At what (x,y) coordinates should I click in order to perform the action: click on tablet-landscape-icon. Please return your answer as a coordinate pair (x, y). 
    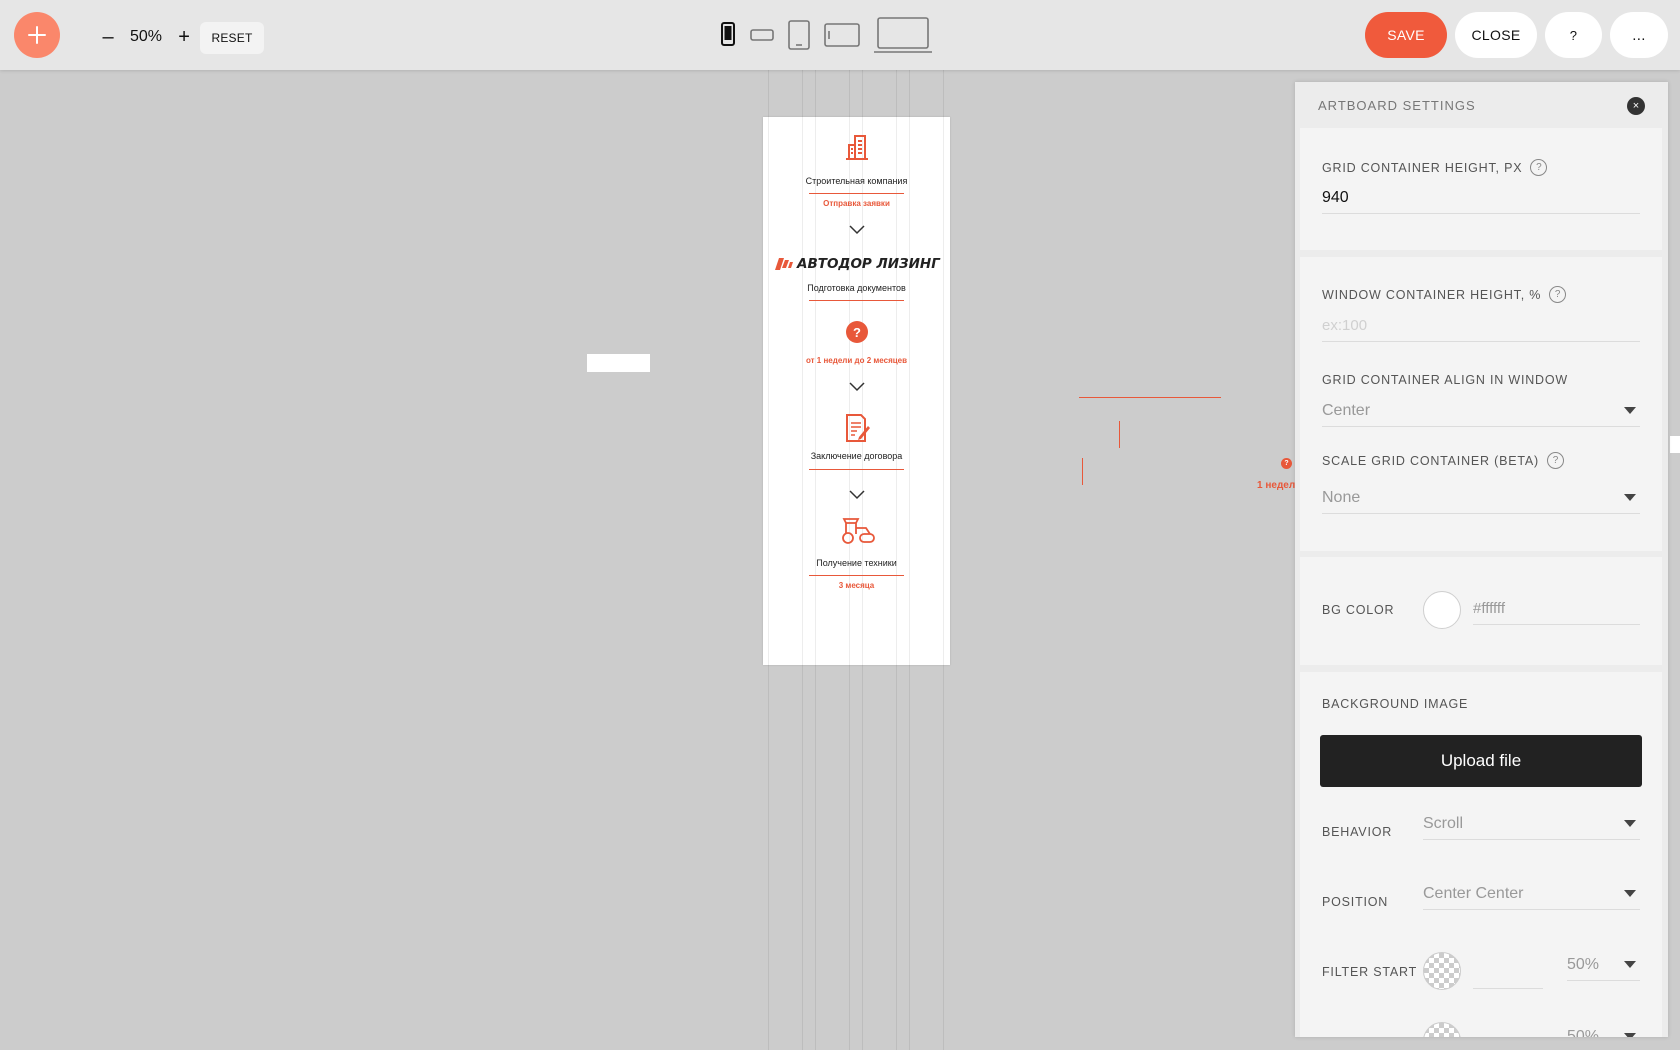
    Looking at the image, I should click on (842, 35).